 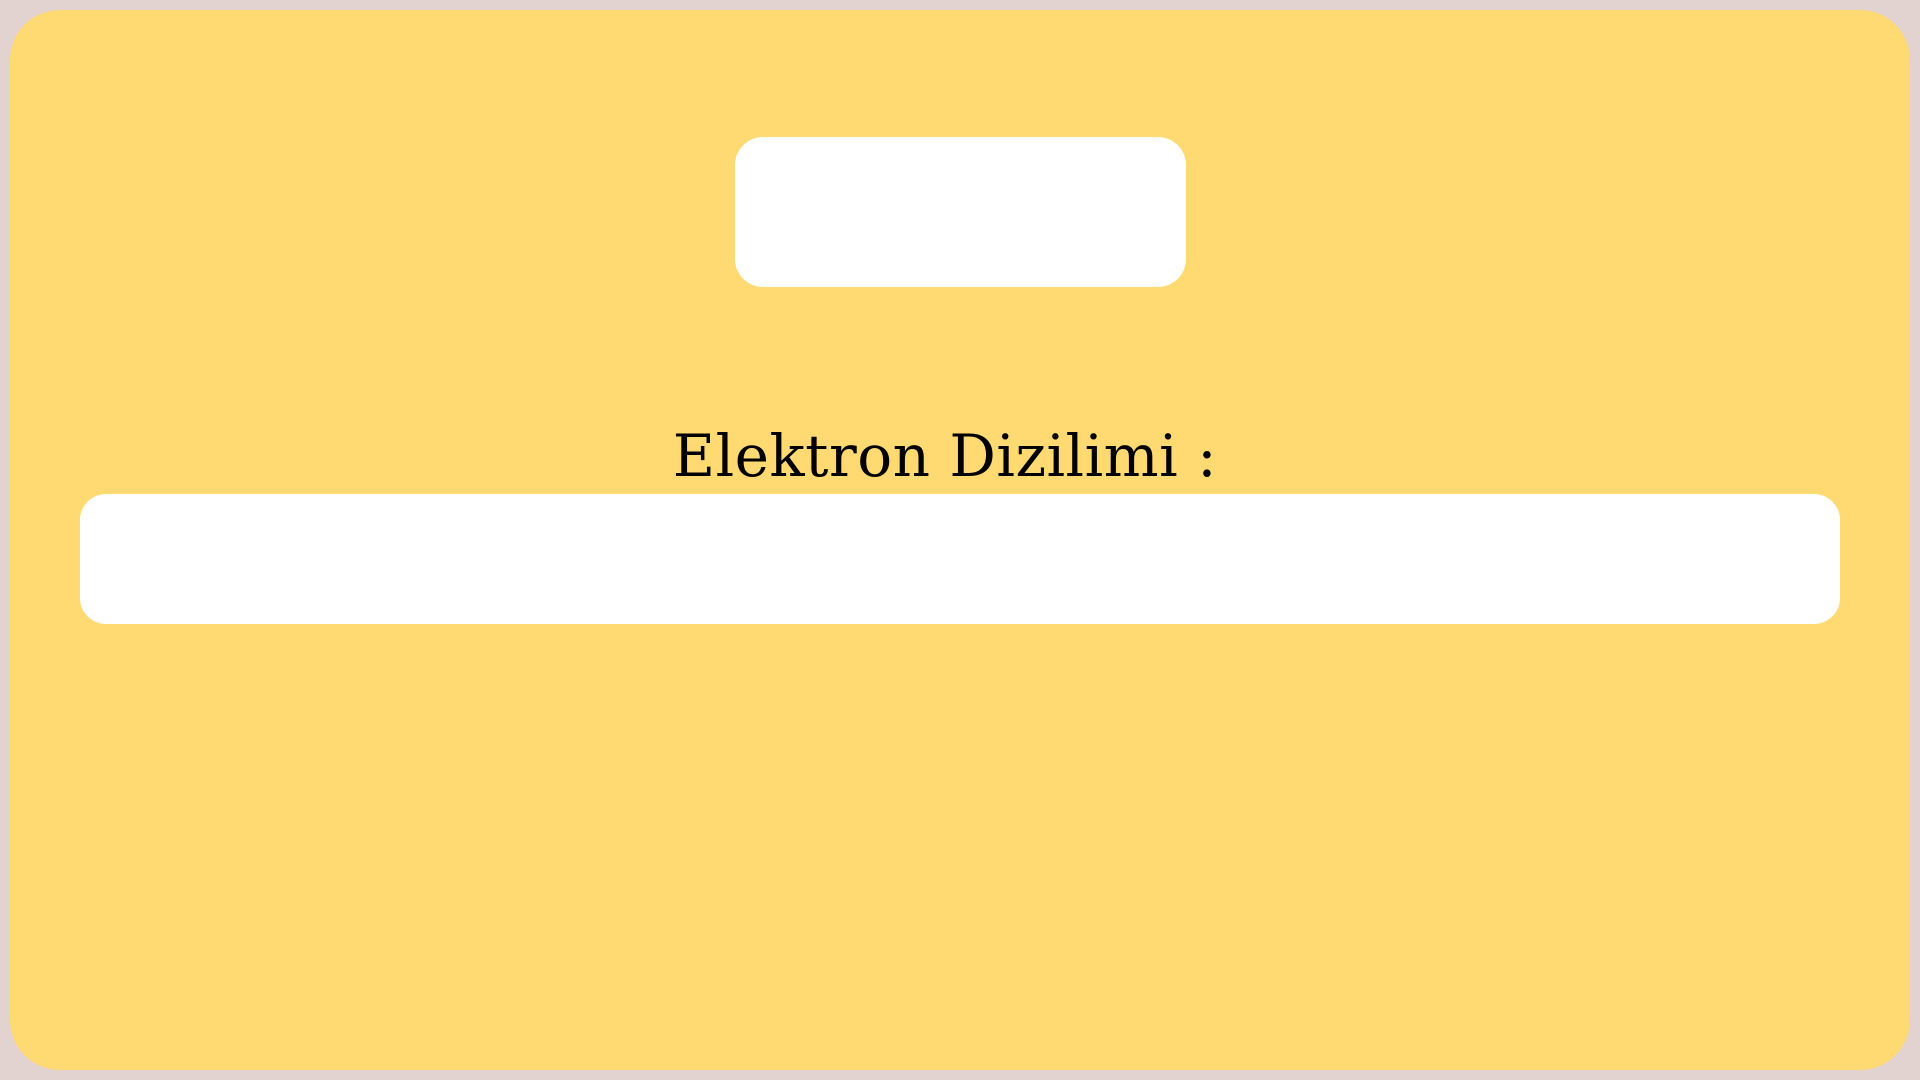 What do you see at coordinates (945, 456) in the screenshot?
I see `electron-configuration-label: Elektron Dizilimi :` at bounding box center [945, 456].